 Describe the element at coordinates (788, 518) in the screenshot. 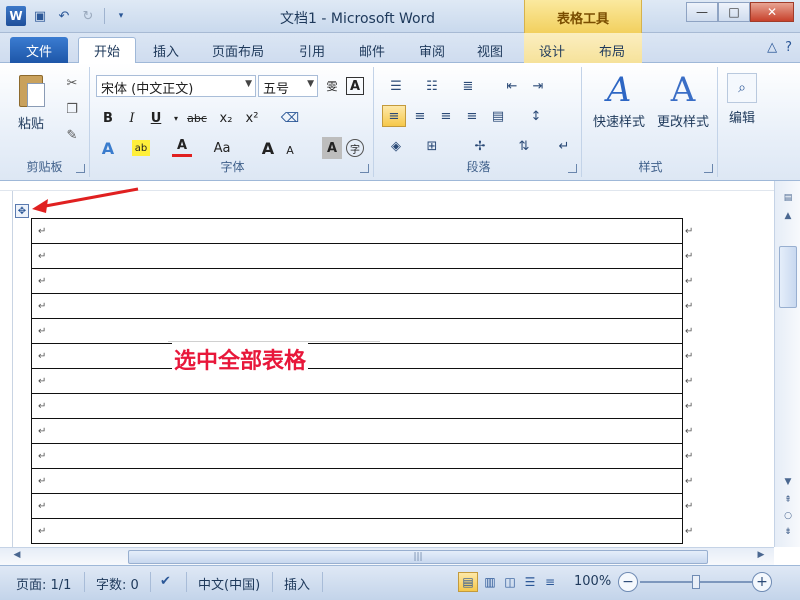

I see `select-browse-object-icon: ○` at that location.